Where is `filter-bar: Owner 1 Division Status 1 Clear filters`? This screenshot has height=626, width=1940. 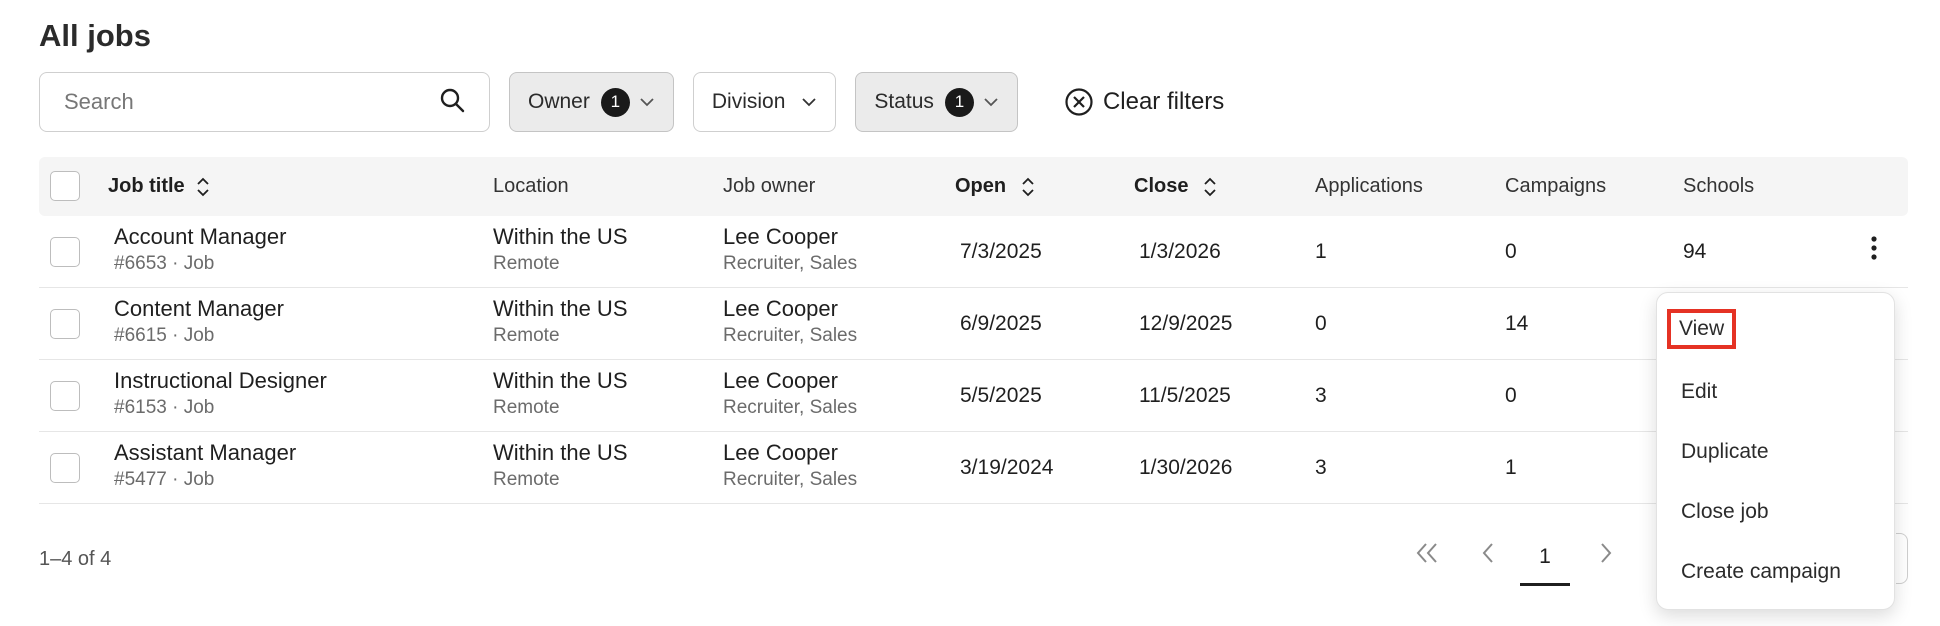
filter-bar: Owner 1 Division Status 1 Clear filters is located at coordinates (631, 102).